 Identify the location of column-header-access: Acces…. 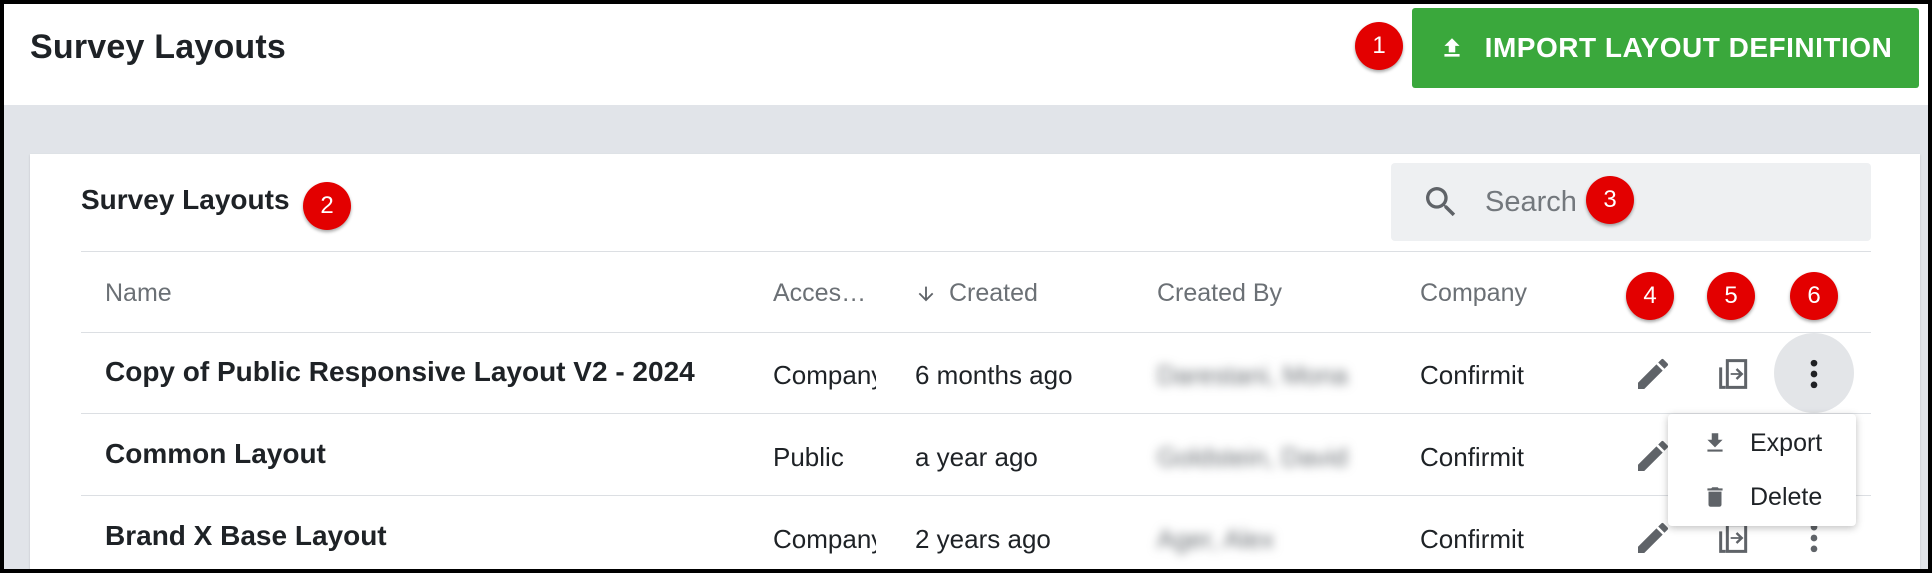
(819, 293).